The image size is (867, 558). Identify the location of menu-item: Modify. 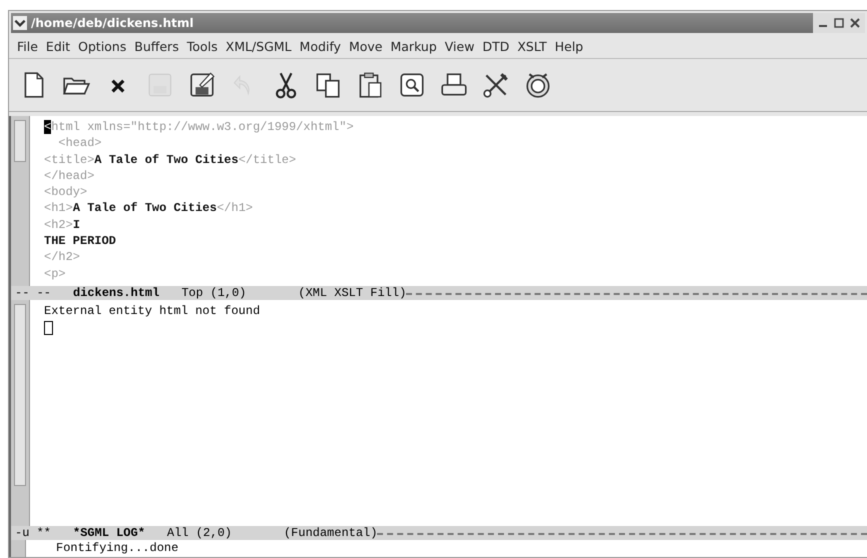
(320, 46).